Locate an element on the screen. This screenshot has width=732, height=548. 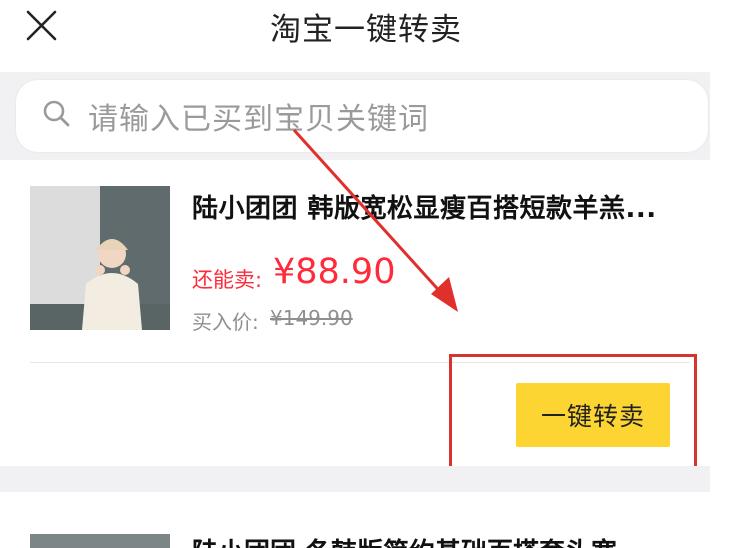
top-bar: 淘宝一键转卖 is located at coordinates (366, 36).